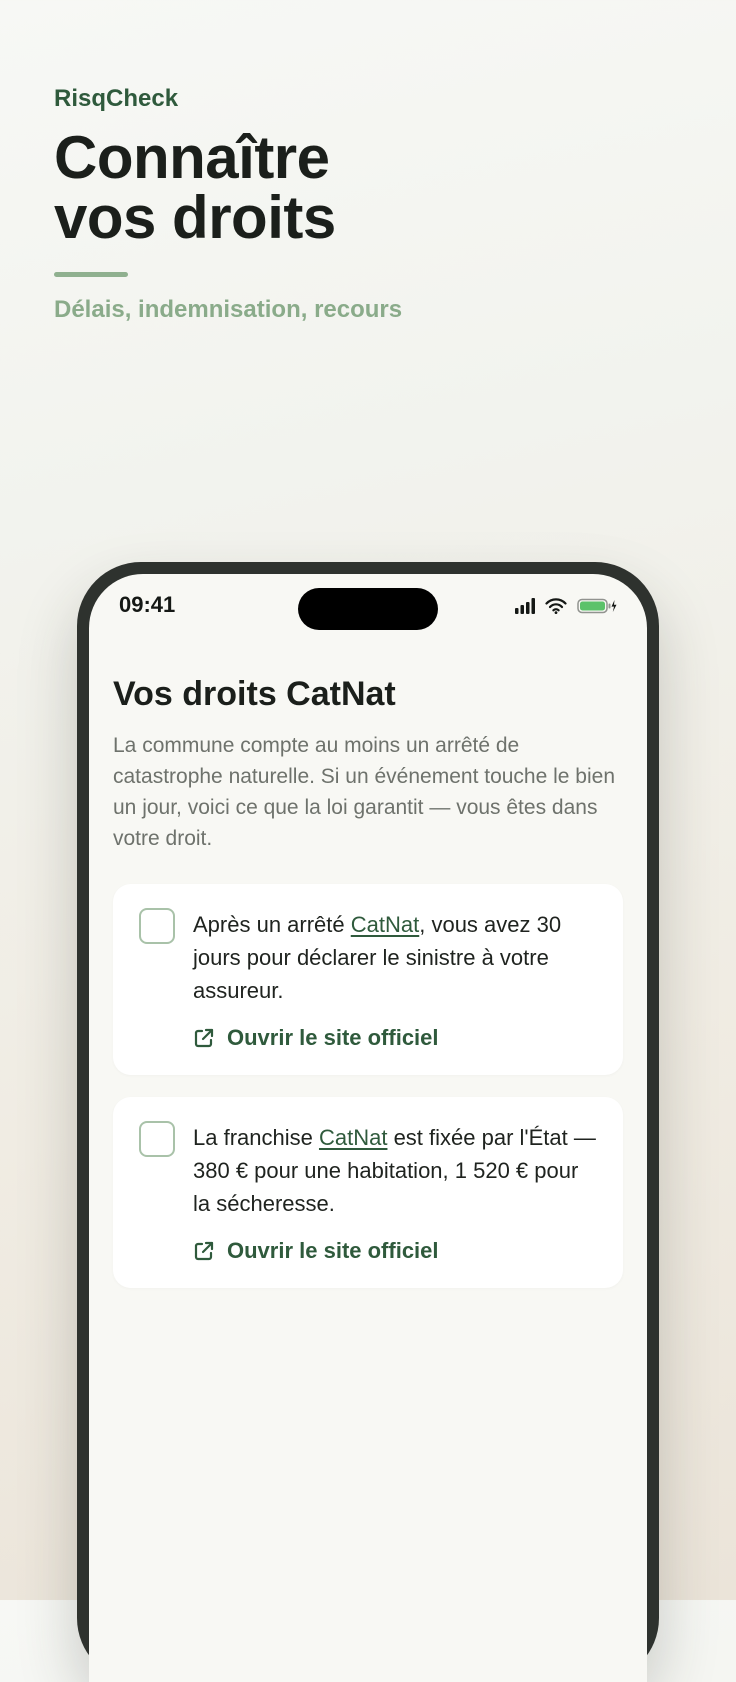 This screenshot has height=1682, width=736. I want to click on accent-divider, so click(91, 274).